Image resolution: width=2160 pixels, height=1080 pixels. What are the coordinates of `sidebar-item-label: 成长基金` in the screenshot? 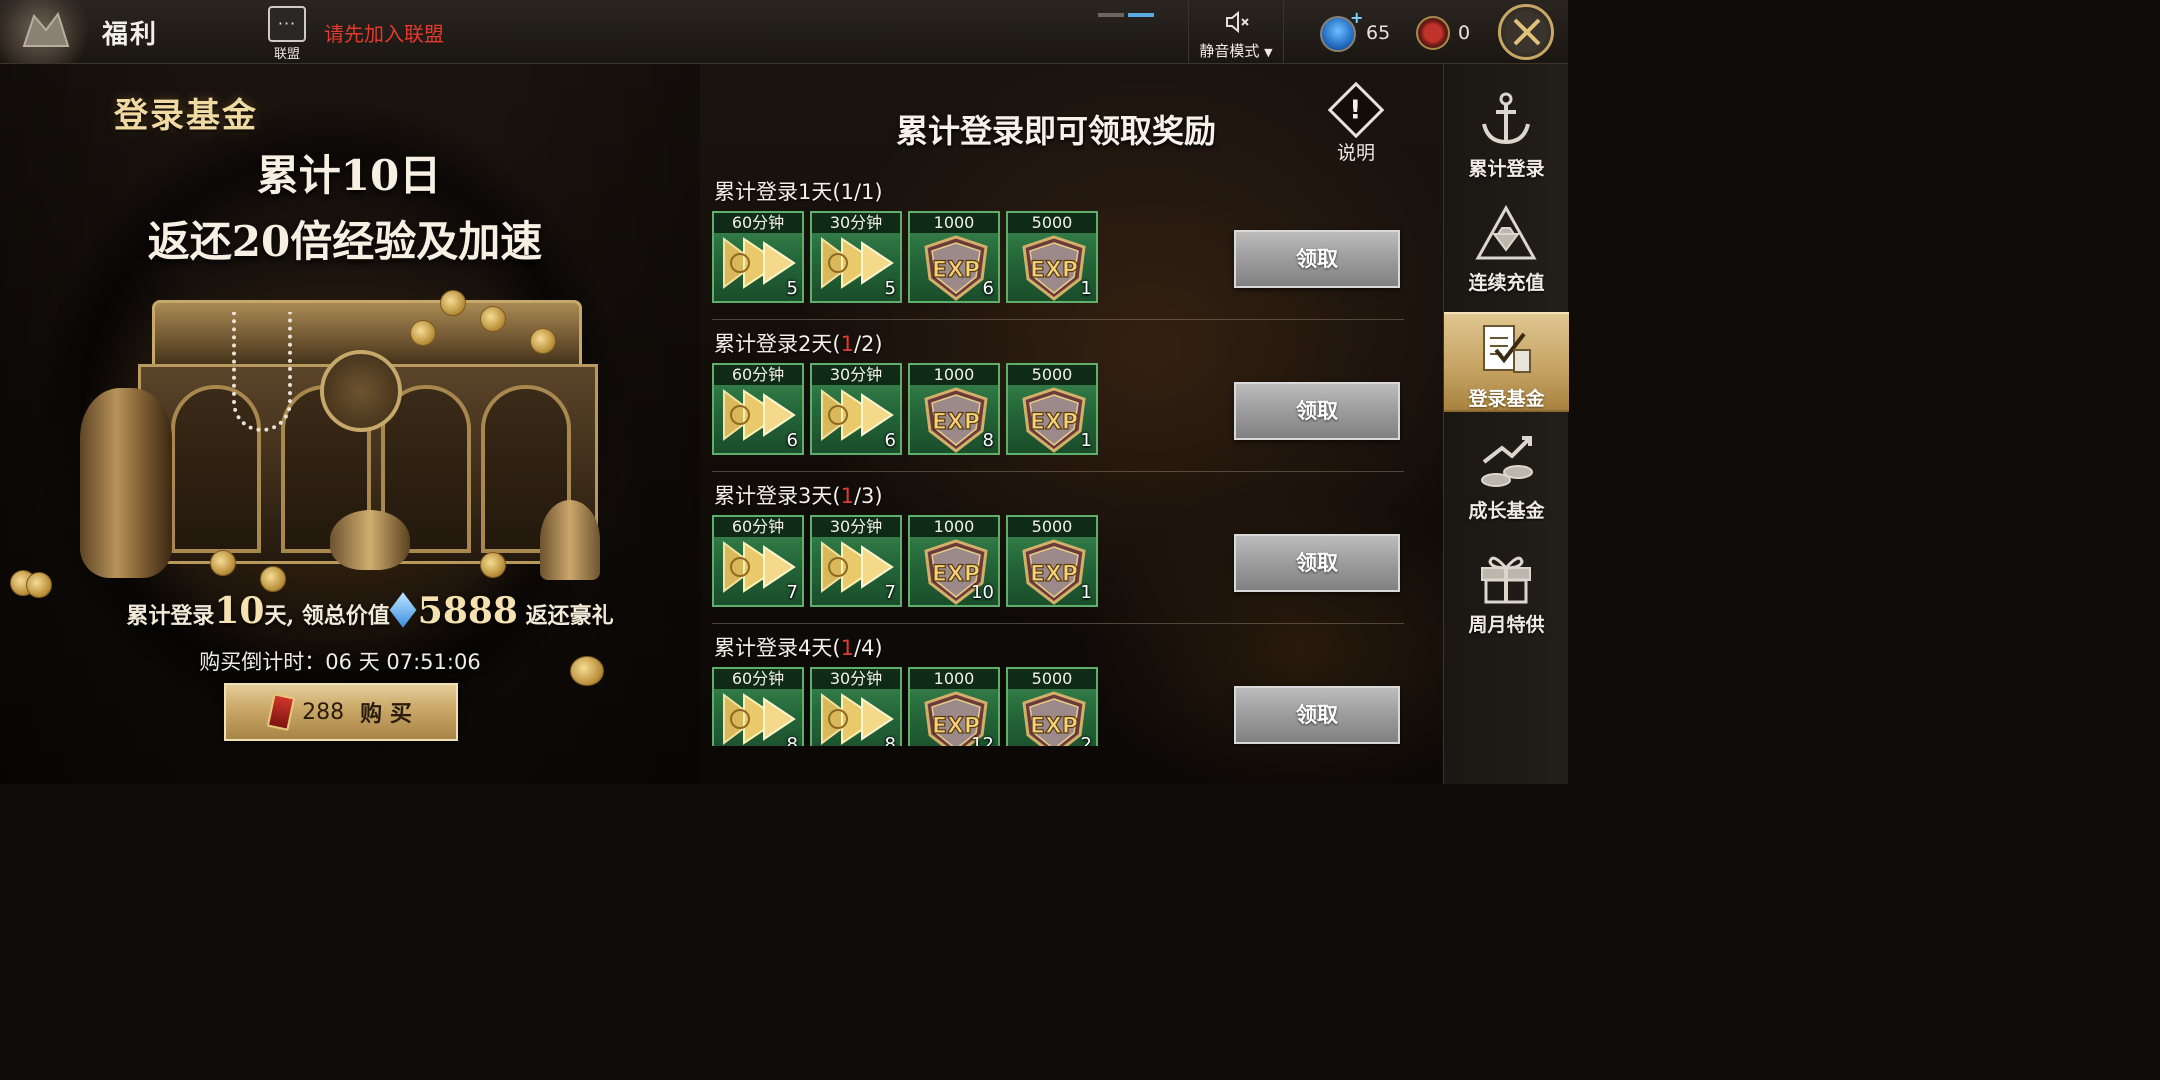 It's located at (1506, 511).